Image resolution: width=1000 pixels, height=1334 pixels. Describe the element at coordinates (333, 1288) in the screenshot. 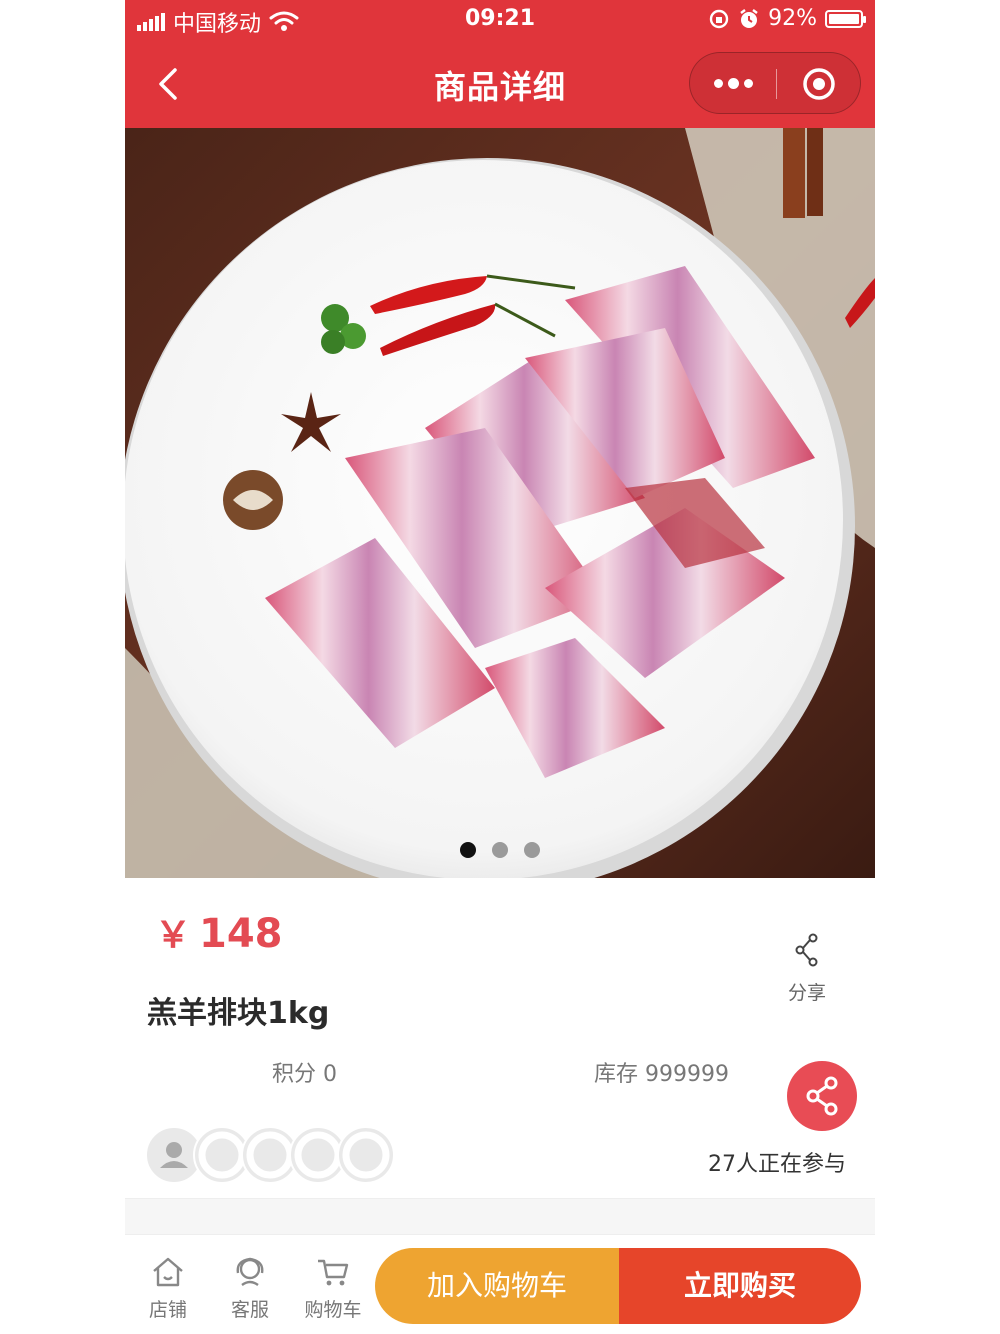

I see `tab-cart: 购物车` at that location.